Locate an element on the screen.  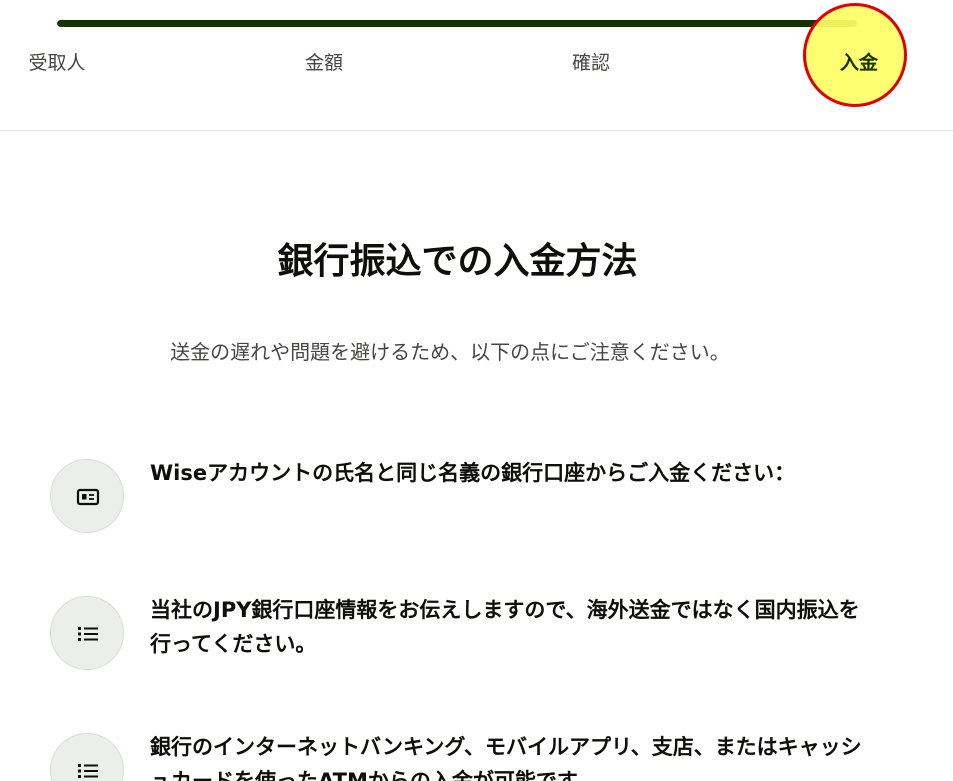
id-card-icon is located at coordinates (87, 496).